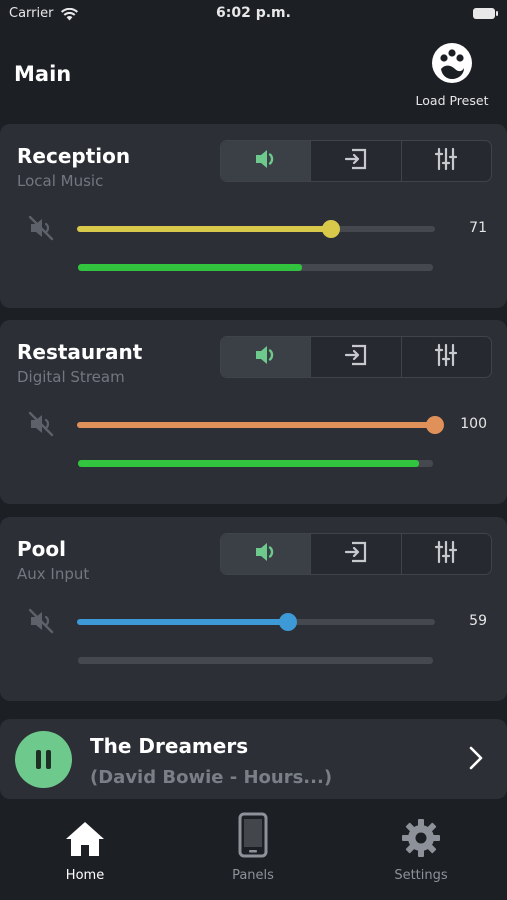 The width and height of the screenshot is (507, 900). Describe the element at coordinates (253, 835) in the screenshot. I see `tablet-icon` at that location.